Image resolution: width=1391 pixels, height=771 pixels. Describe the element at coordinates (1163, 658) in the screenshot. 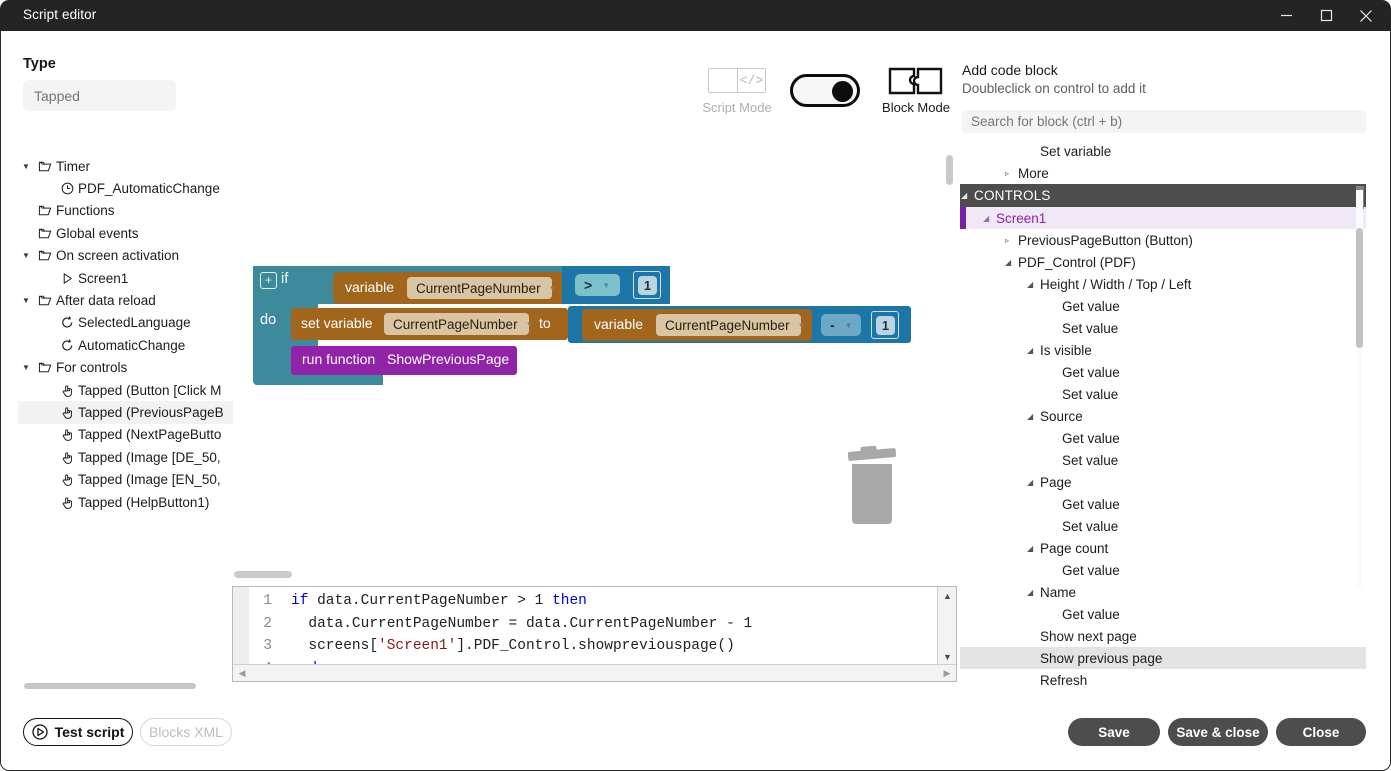

I see `block-list-item: Show previous page` at that location.